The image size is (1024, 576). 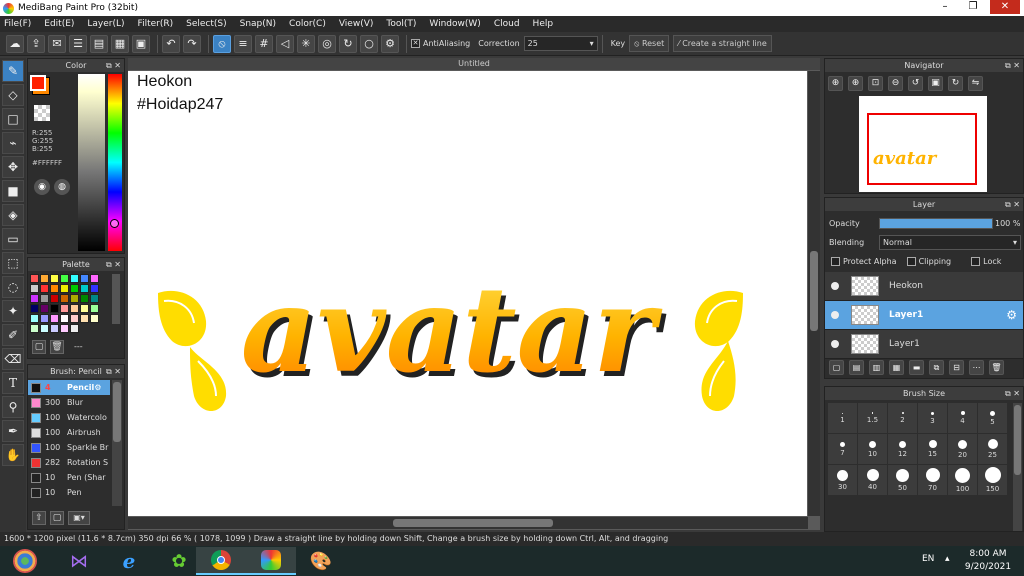 I want to click on merge-down-icon: ⊟, so click(x=956, y=367).